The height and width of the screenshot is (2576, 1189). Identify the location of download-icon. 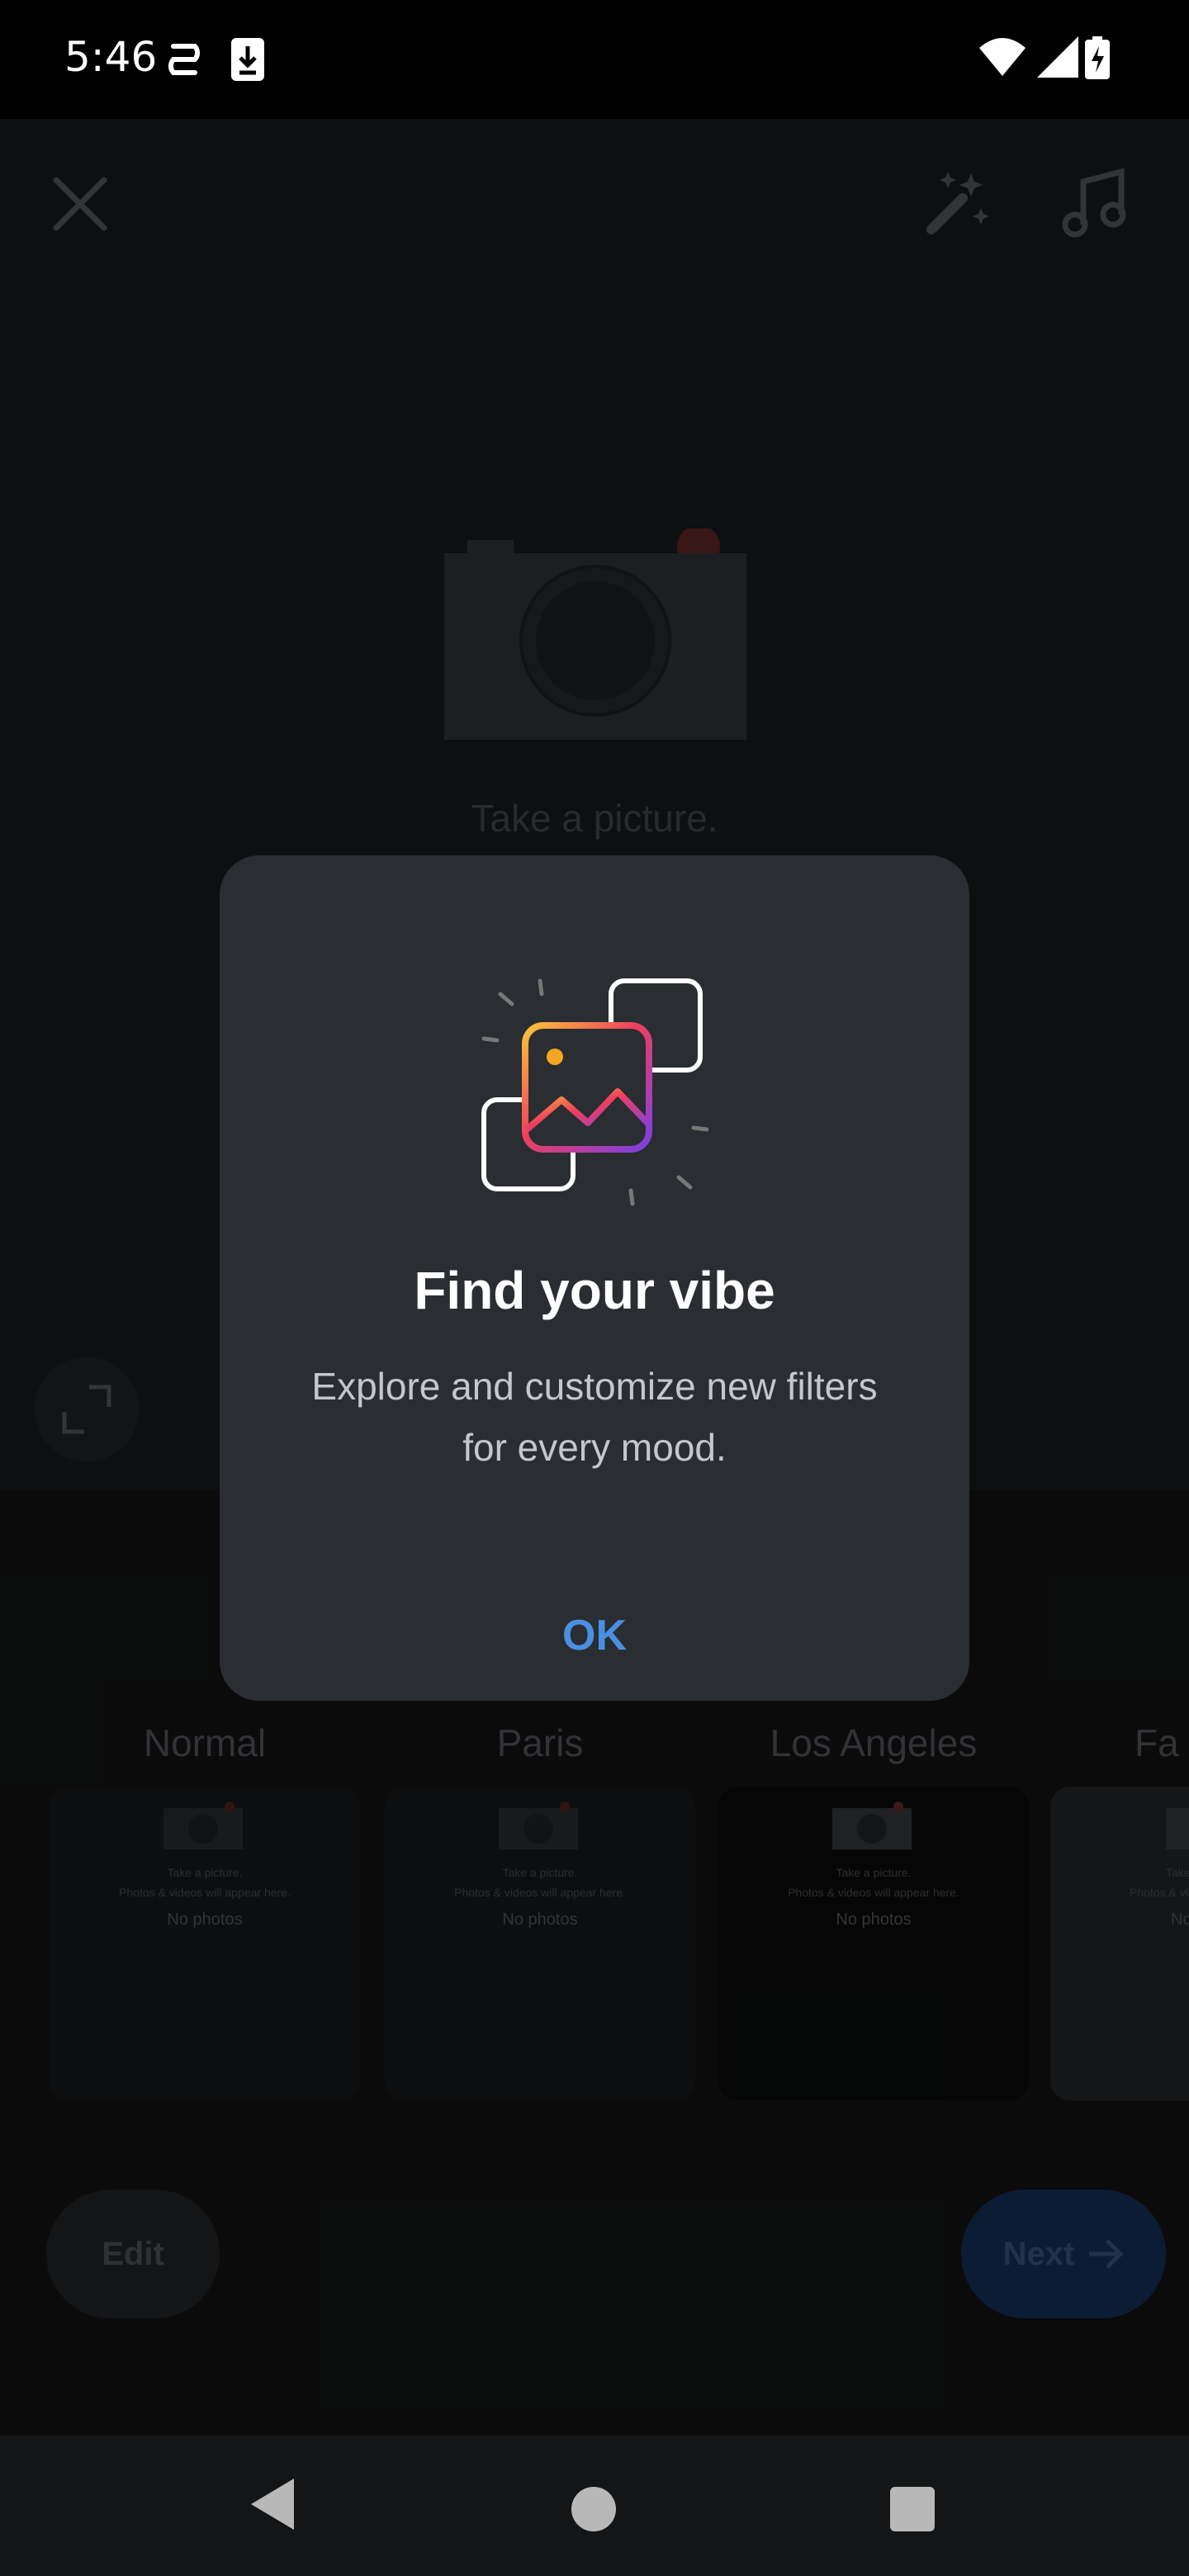
(247, 59).